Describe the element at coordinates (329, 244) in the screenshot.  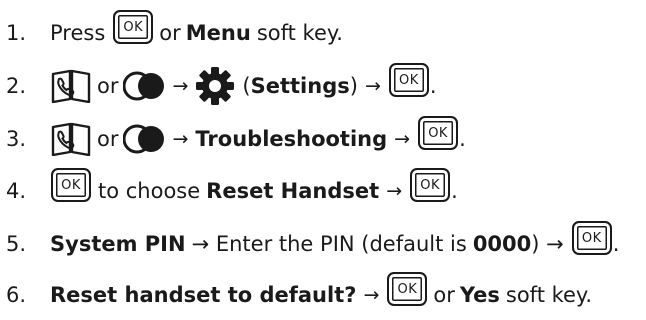
I see `step-text: → Enter the PIN (default is` at that location.